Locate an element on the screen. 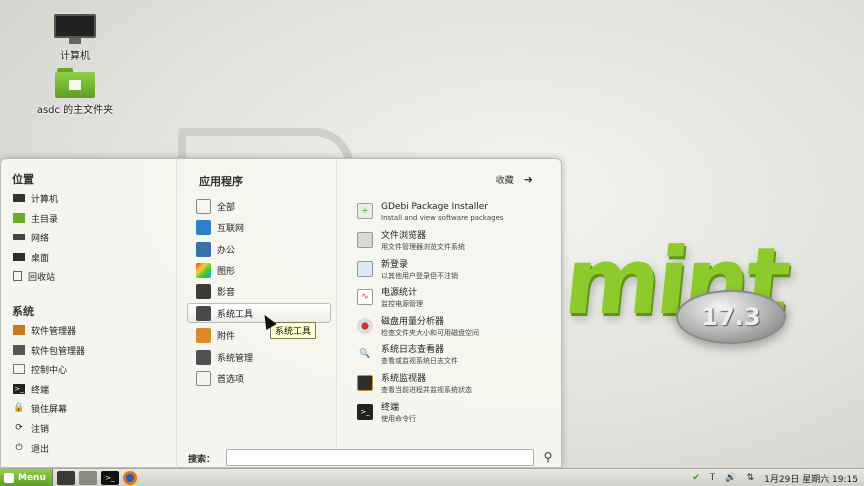  category-label: 系统工具 is located at coordinates (235, 314).